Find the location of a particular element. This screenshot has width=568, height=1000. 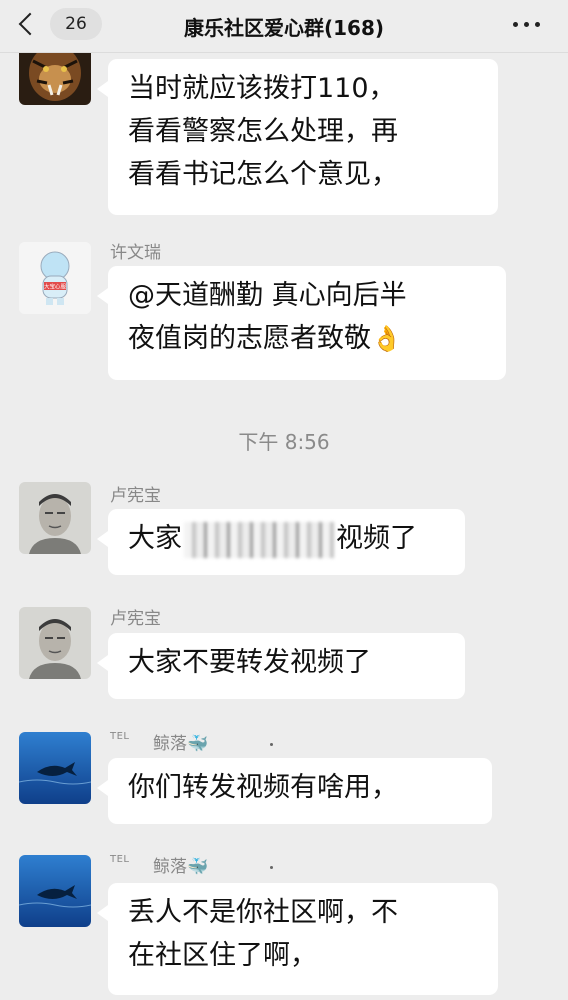

more-options-button is located at coordinates (527, 26).